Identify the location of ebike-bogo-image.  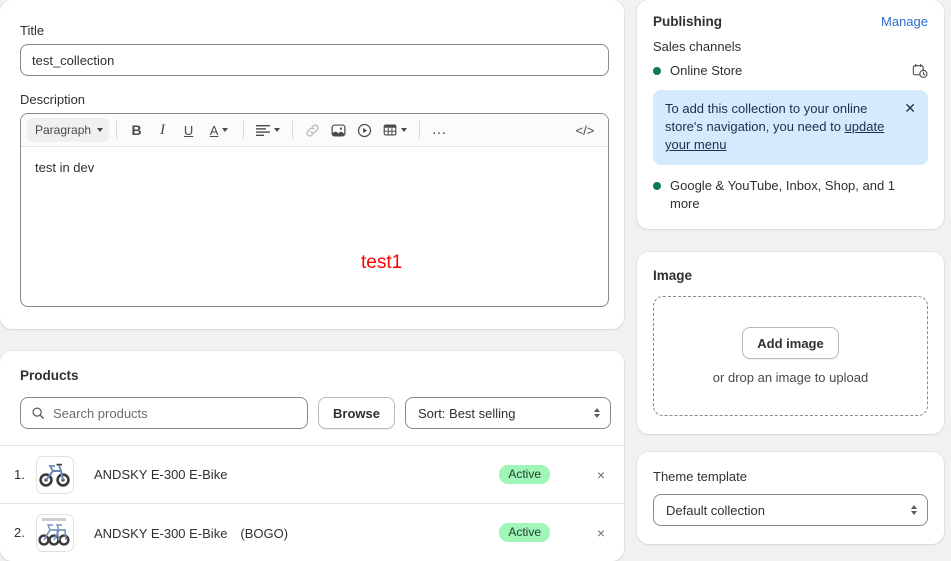
(54, 531).